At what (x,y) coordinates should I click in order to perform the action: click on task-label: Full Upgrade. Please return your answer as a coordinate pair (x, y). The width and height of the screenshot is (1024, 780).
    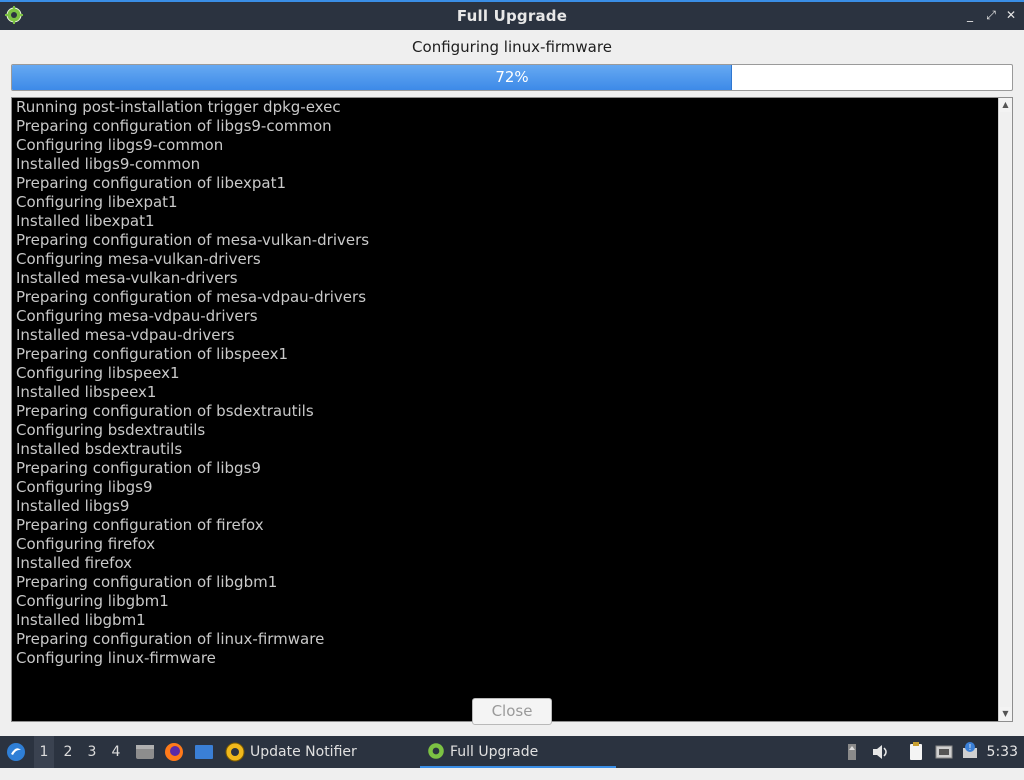
    Looking at the image, I should click on (494, 752).